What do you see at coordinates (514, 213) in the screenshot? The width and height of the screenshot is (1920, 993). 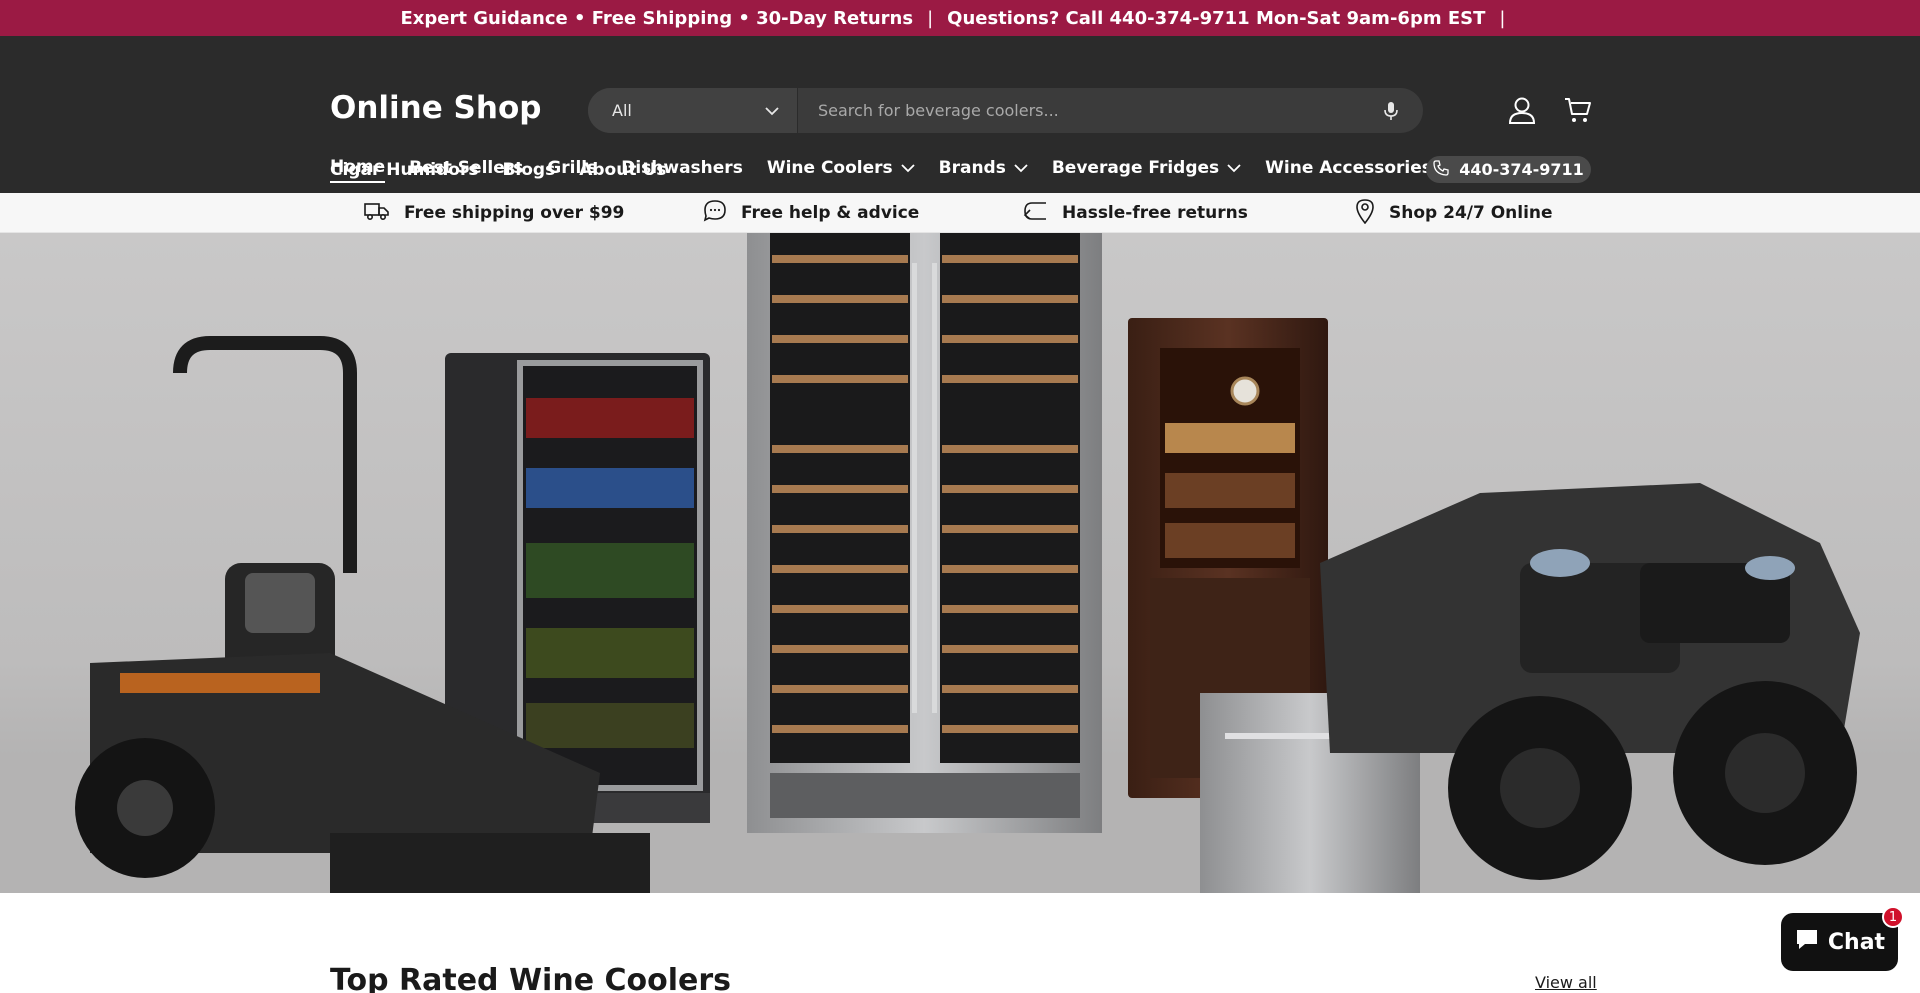 I see `feature-label: Free shipping over $99` at bounding box center [514, 213].